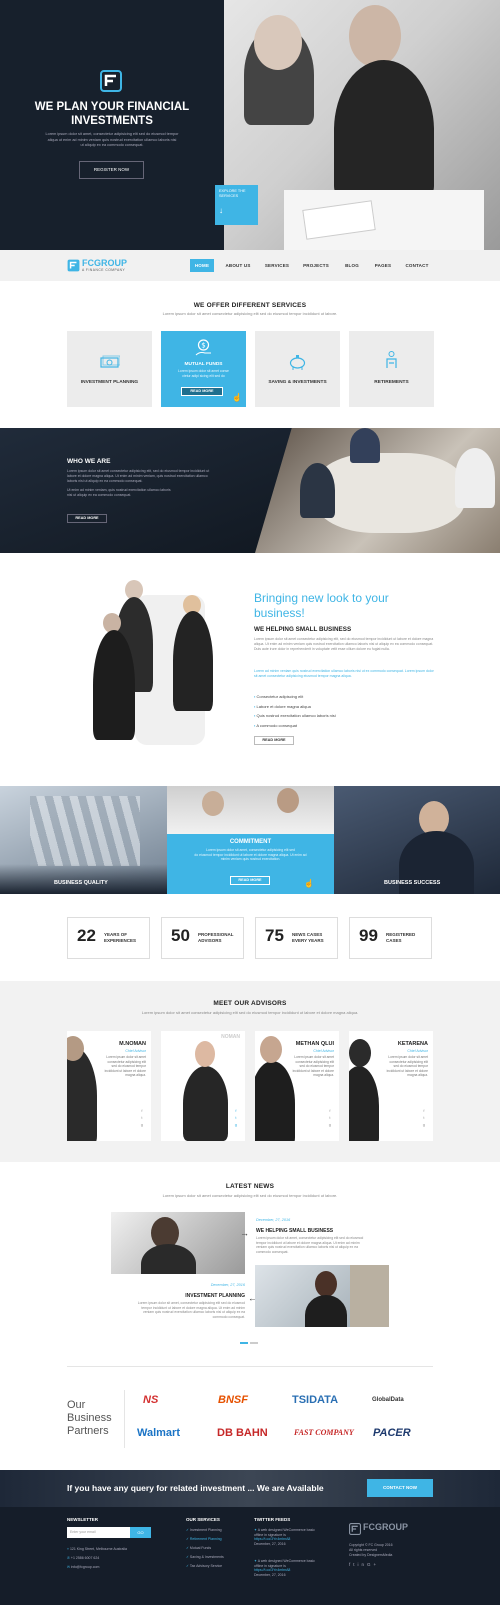 The width and height of the screenshot is (500, 1605). What do you see at coordinates (180, 935) in the screenshot?
I see `stat-number: 50` at bounding box center [180, 935].